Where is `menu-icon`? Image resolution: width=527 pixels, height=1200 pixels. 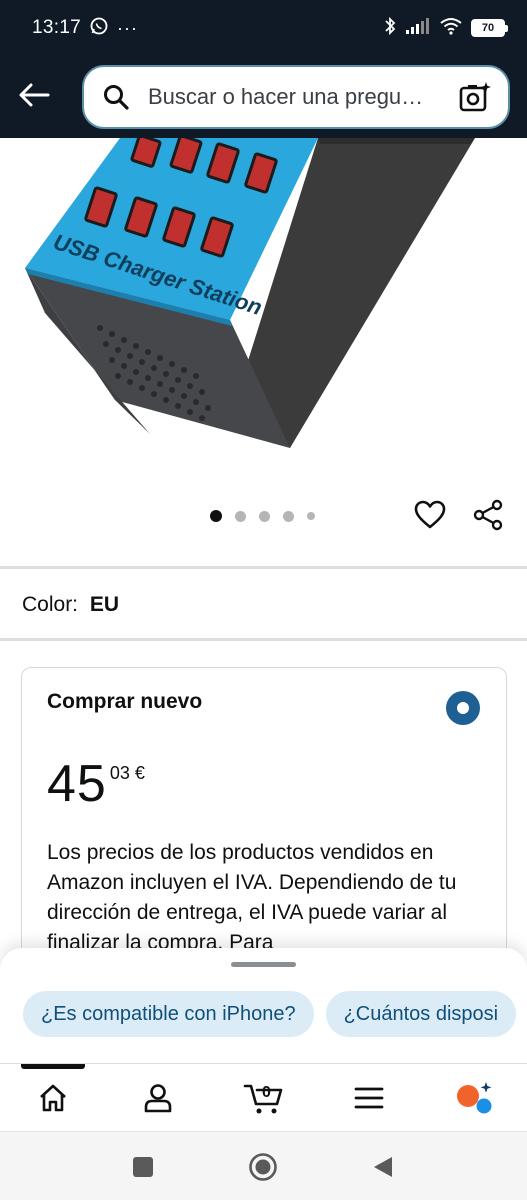 menu-icon is located at coordinates (369, 1098).